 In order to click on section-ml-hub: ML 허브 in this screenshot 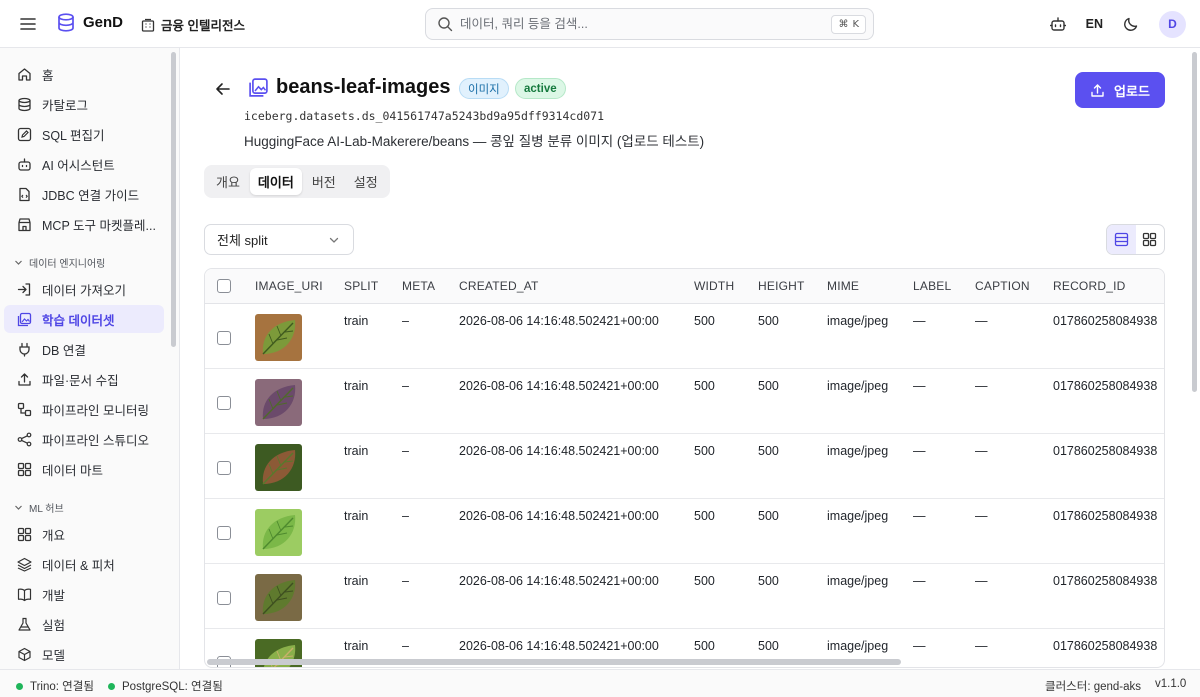, I will do `click(39, 507)`.